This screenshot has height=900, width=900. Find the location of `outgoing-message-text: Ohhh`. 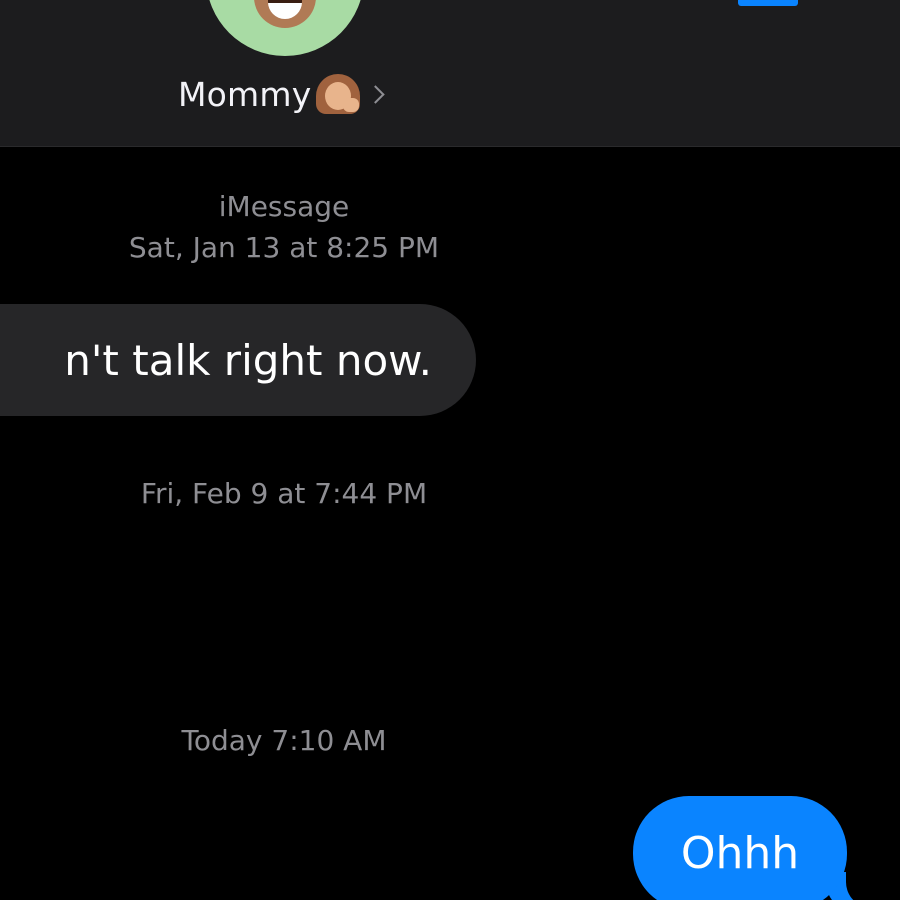

outgoing-message-text: Ohhh is located at coordinates (740, 853).